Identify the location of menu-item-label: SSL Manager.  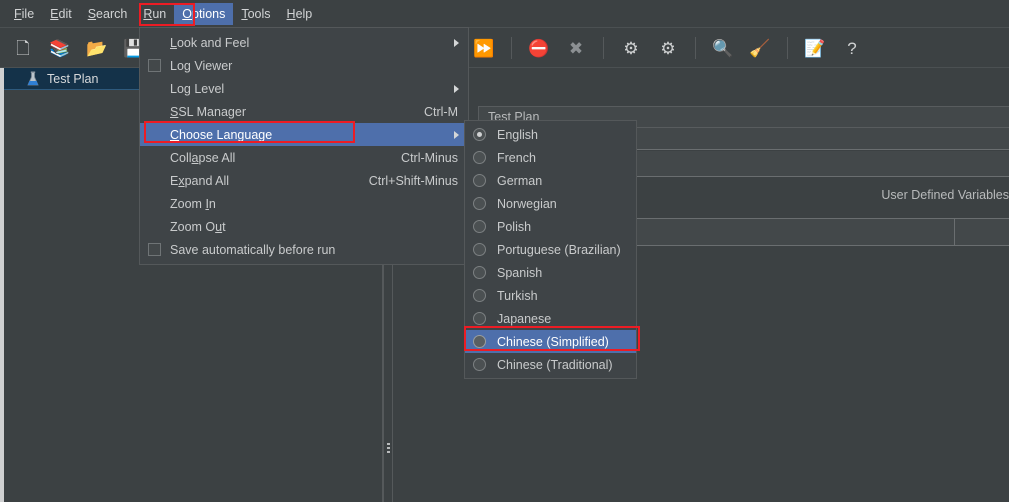
(208, 111).